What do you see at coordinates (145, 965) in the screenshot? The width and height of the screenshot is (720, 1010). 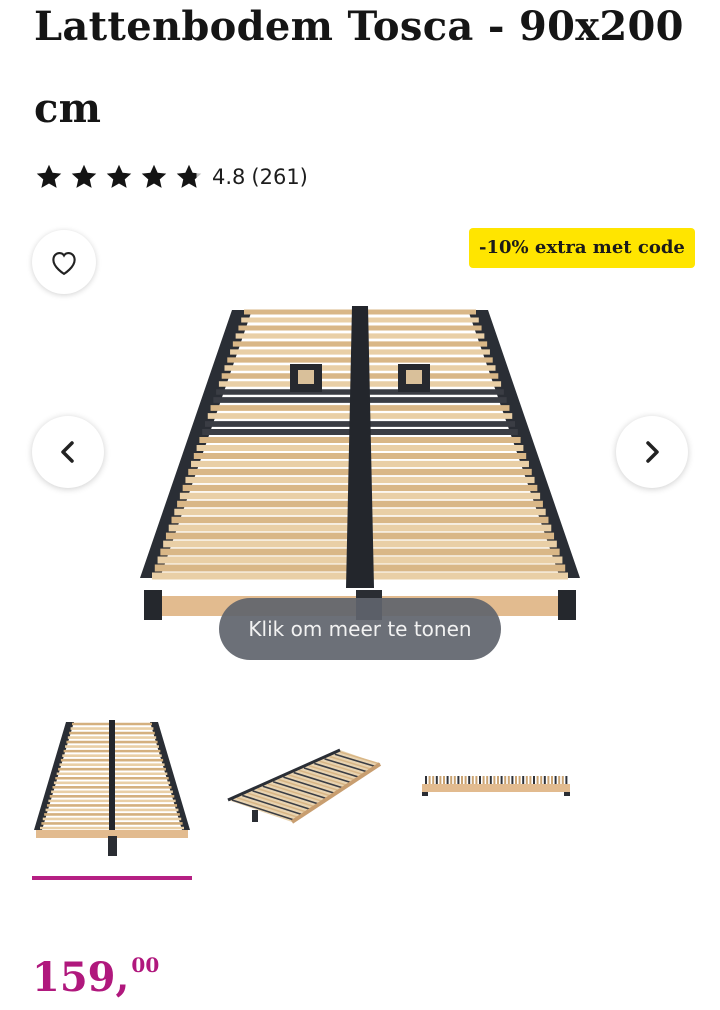 I see `price-cents: 00` at bounding box center [145, 965].